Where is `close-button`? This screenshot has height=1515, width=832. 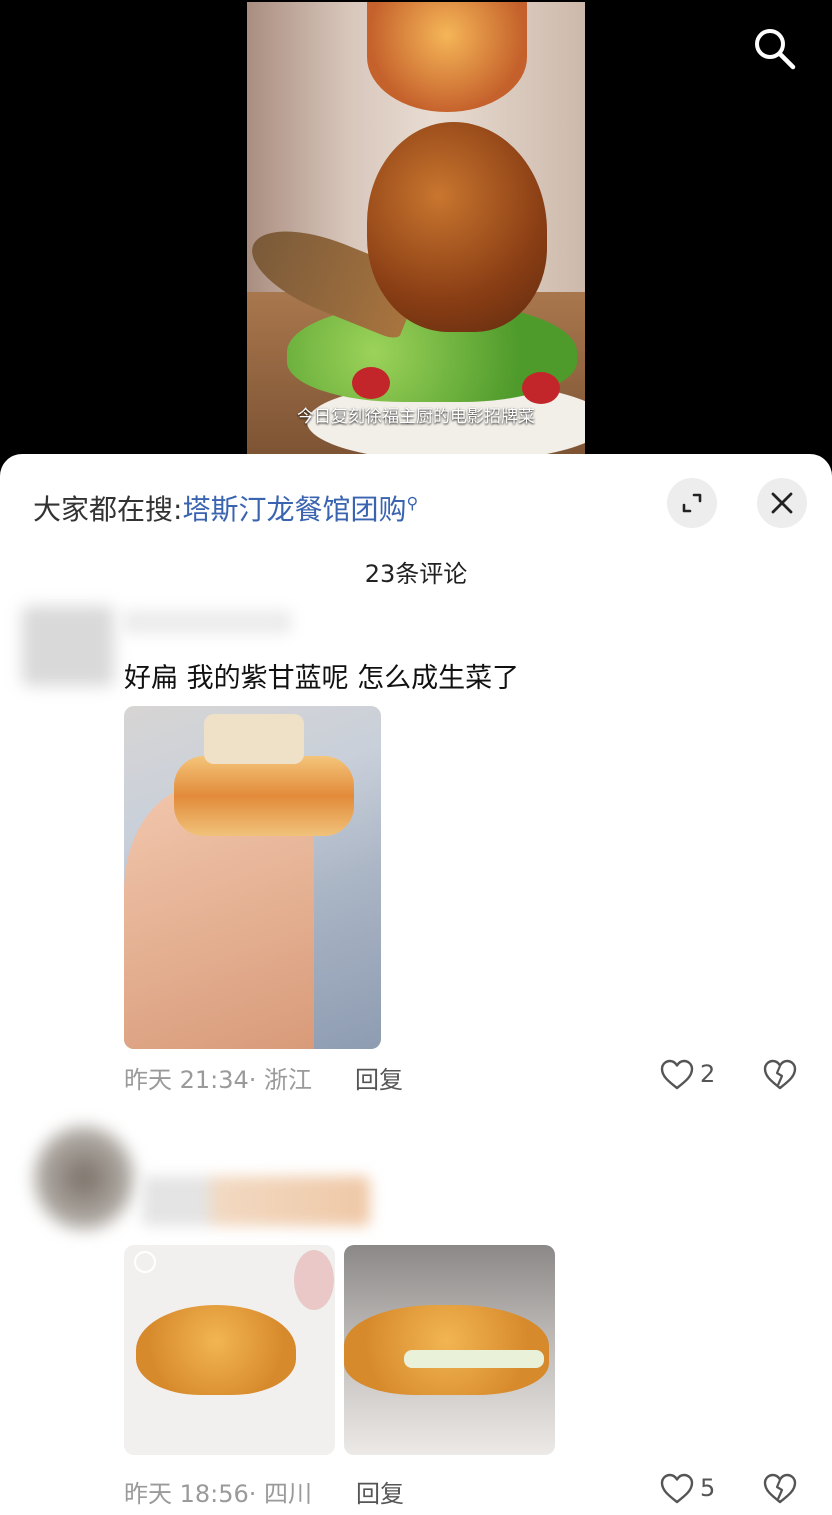 close-button is located at coordinates (782, 503).